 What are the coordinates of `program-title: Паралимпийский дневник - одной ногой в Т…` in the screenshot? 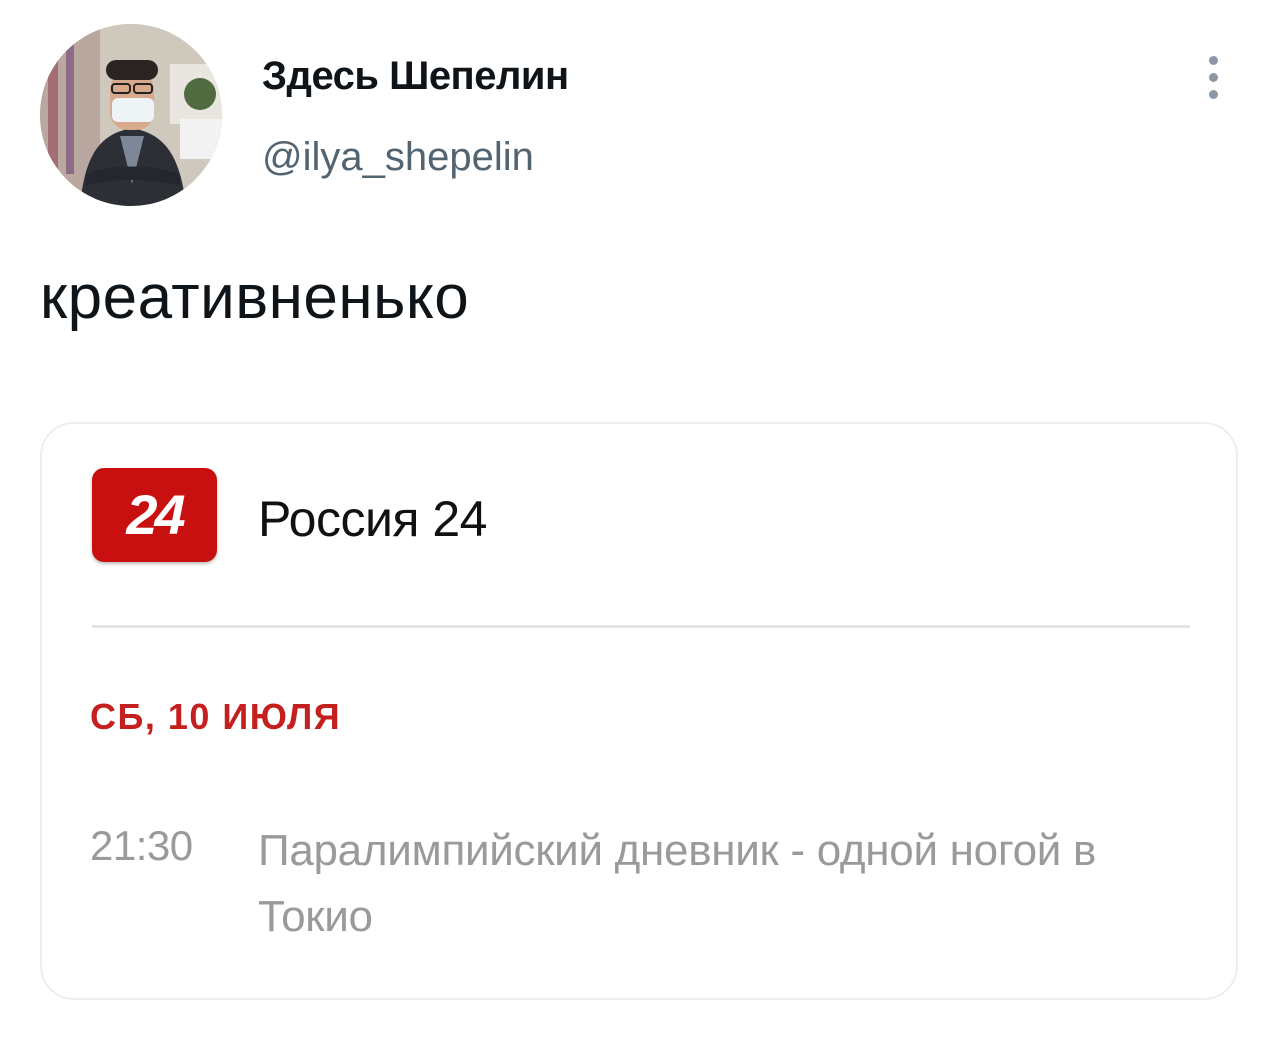 It's located at (677, 883).